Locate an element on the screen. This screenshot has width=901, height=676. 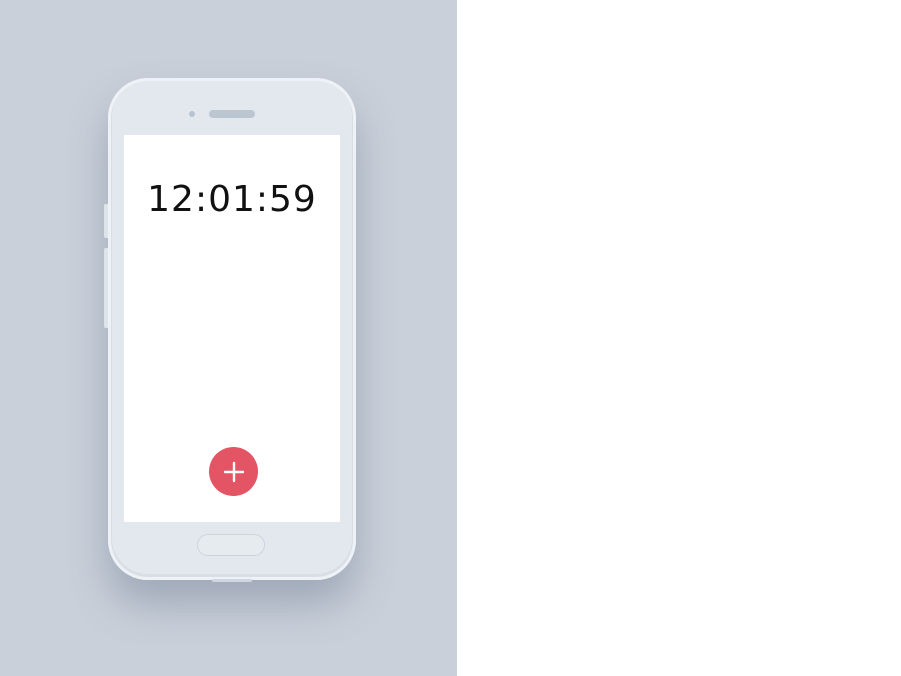
bottom-port is located at coordinates (232, 580).